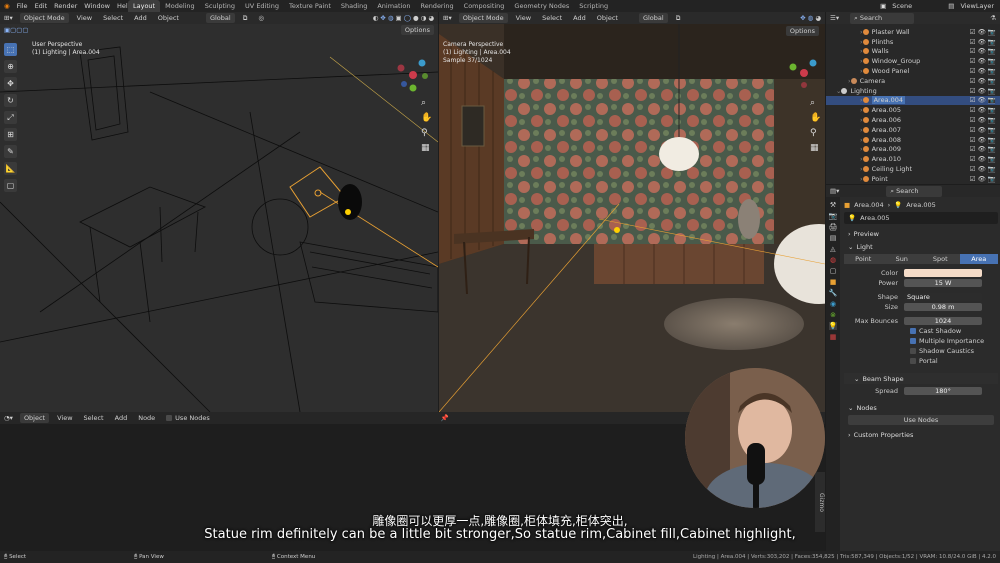 This screenshot has width=1000, height=563. Describe the element at coordinates (815, 133) in the screenshot. I see `camera-view-icon: ⚲` at that location.